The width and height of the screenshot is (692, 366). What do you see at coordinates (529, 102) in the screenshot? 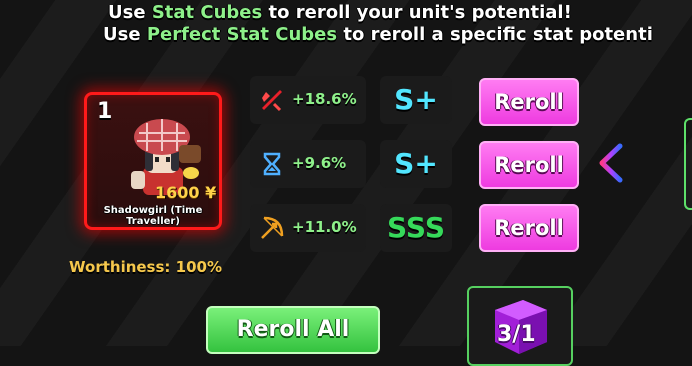
I see `reroll-button-damage: Reroll` at bounding box center [529, 102].